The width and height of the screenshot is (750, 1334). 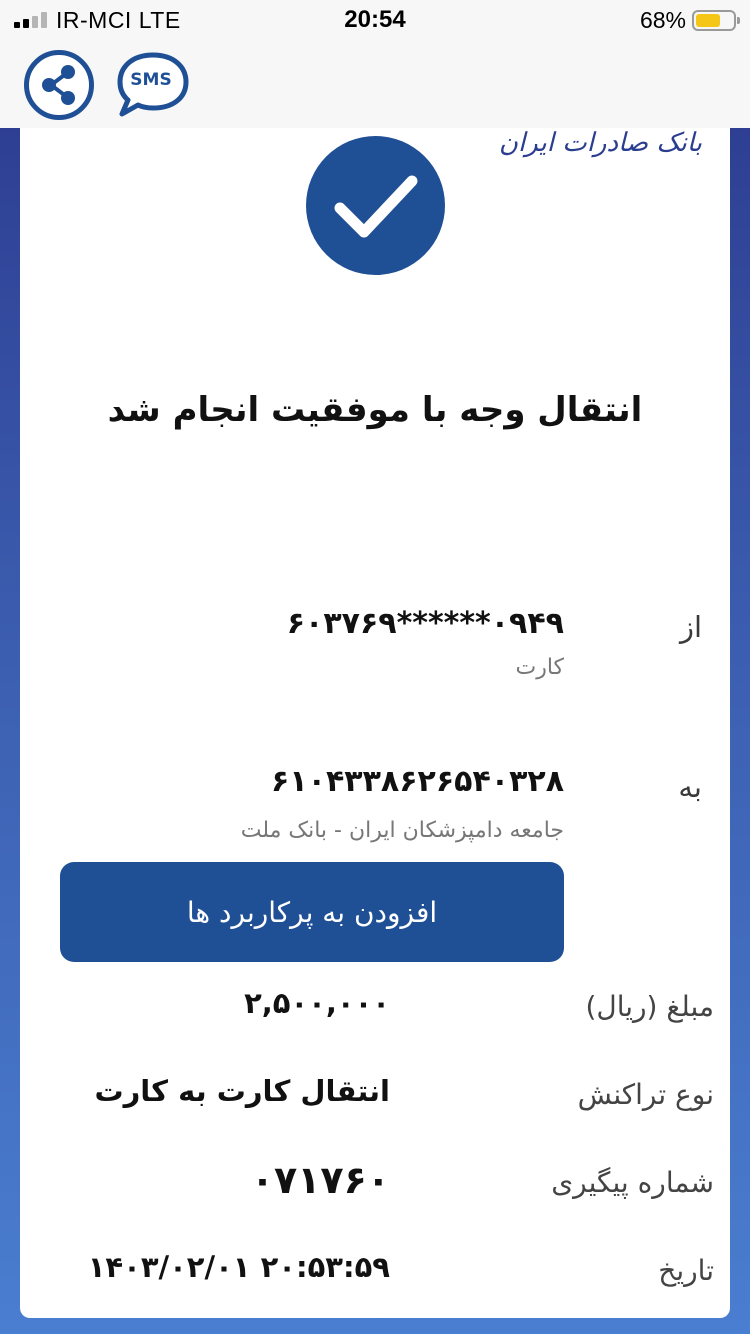 I want to click on to-card-number: ۶۱۰۴۳۳۸۶۲۶۵۴۰۳۲۸, so click(x=417, y=781).